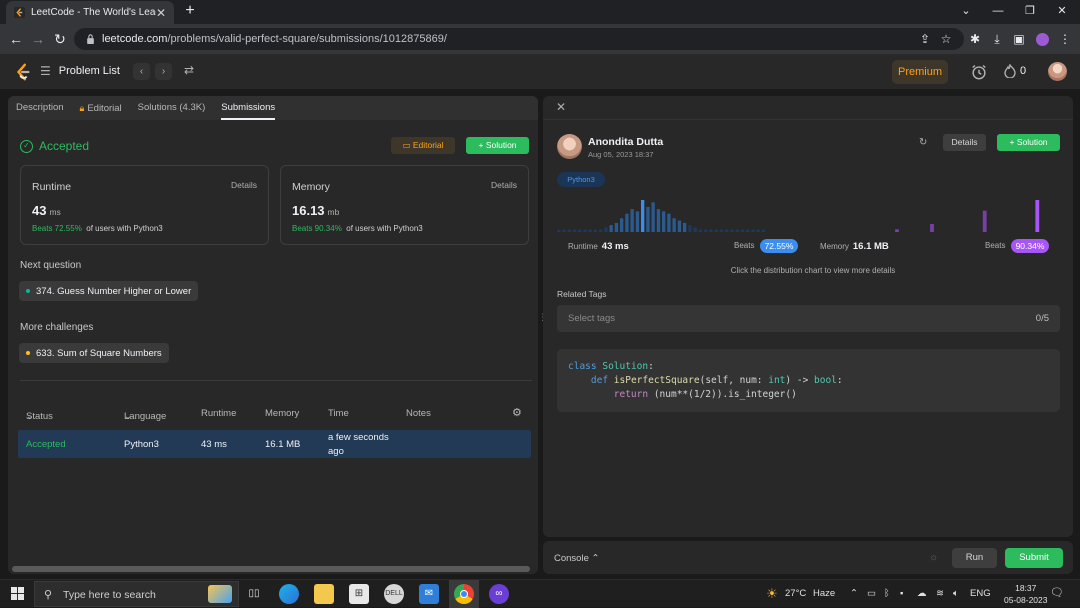 The image size is (1080, 608). I want to click on store-icon: ⊞, so click(359, 594).